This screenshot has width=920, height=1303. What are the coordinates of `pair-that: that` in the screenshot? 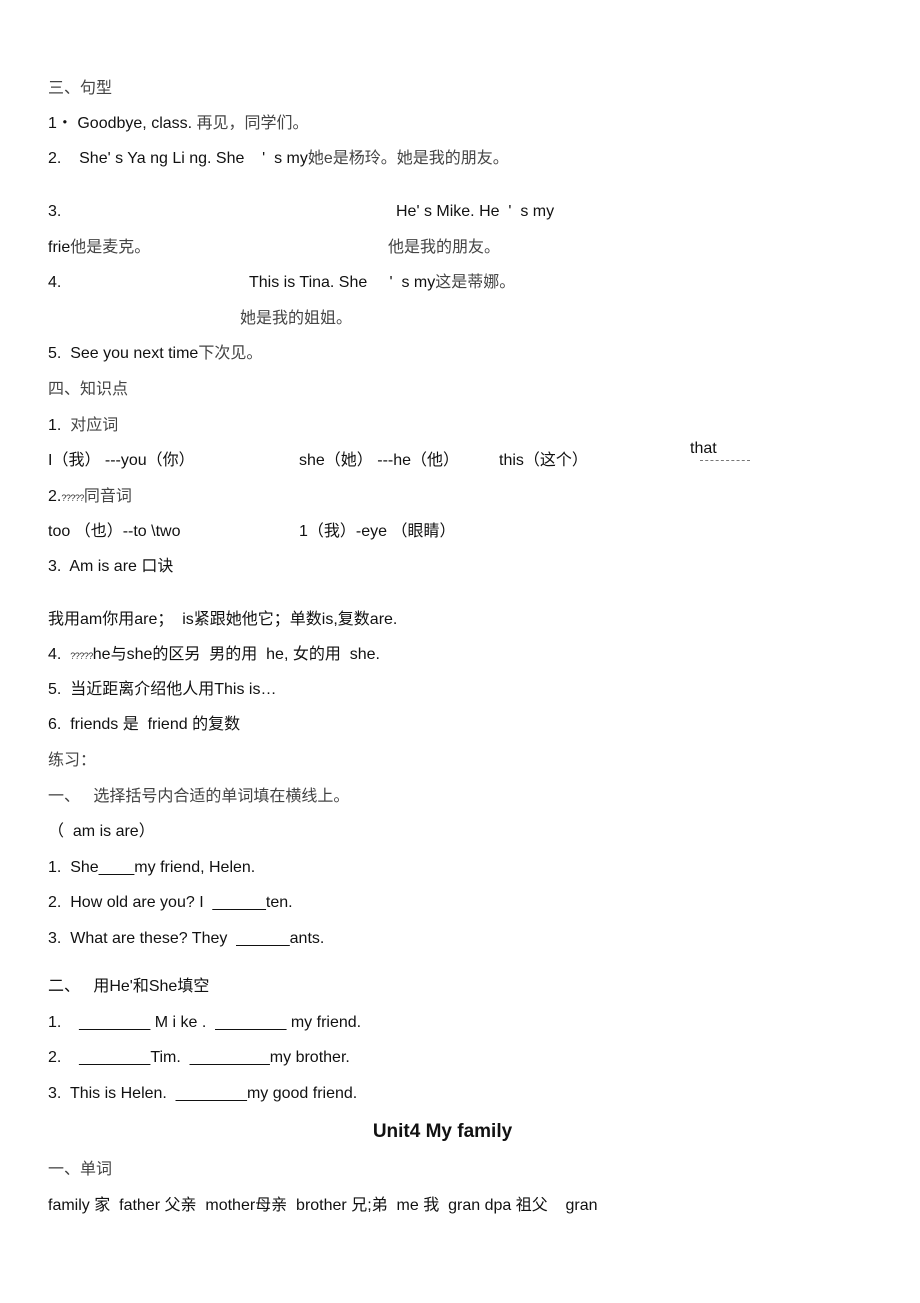 It's located at (703, 448).